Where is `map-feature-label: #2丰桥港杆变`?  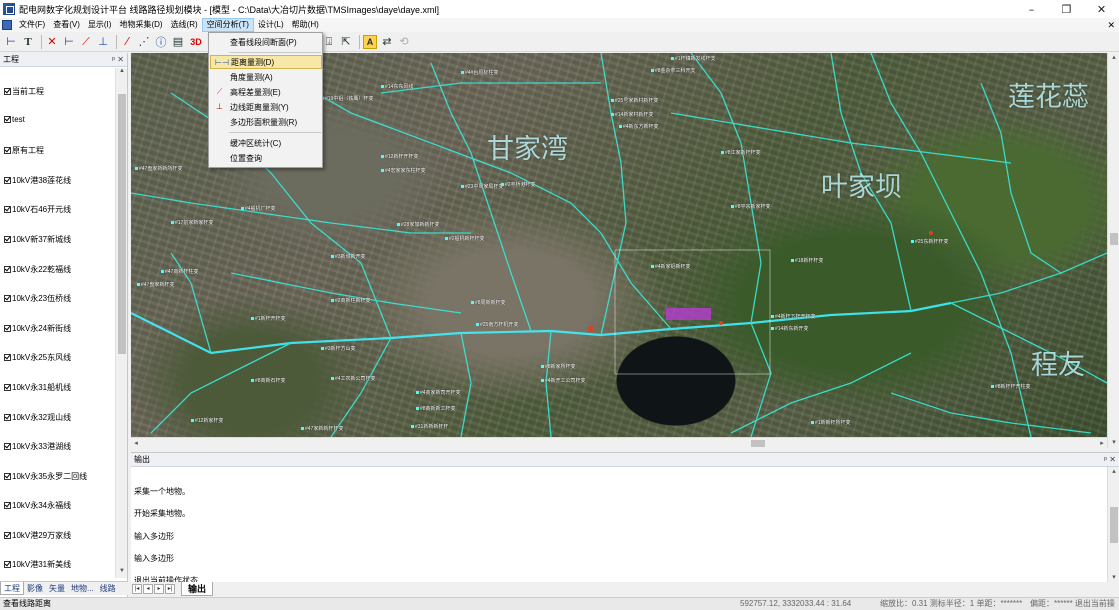 map-feature-label: #2丰桥港杆变 is located at coordinates (518, 184).